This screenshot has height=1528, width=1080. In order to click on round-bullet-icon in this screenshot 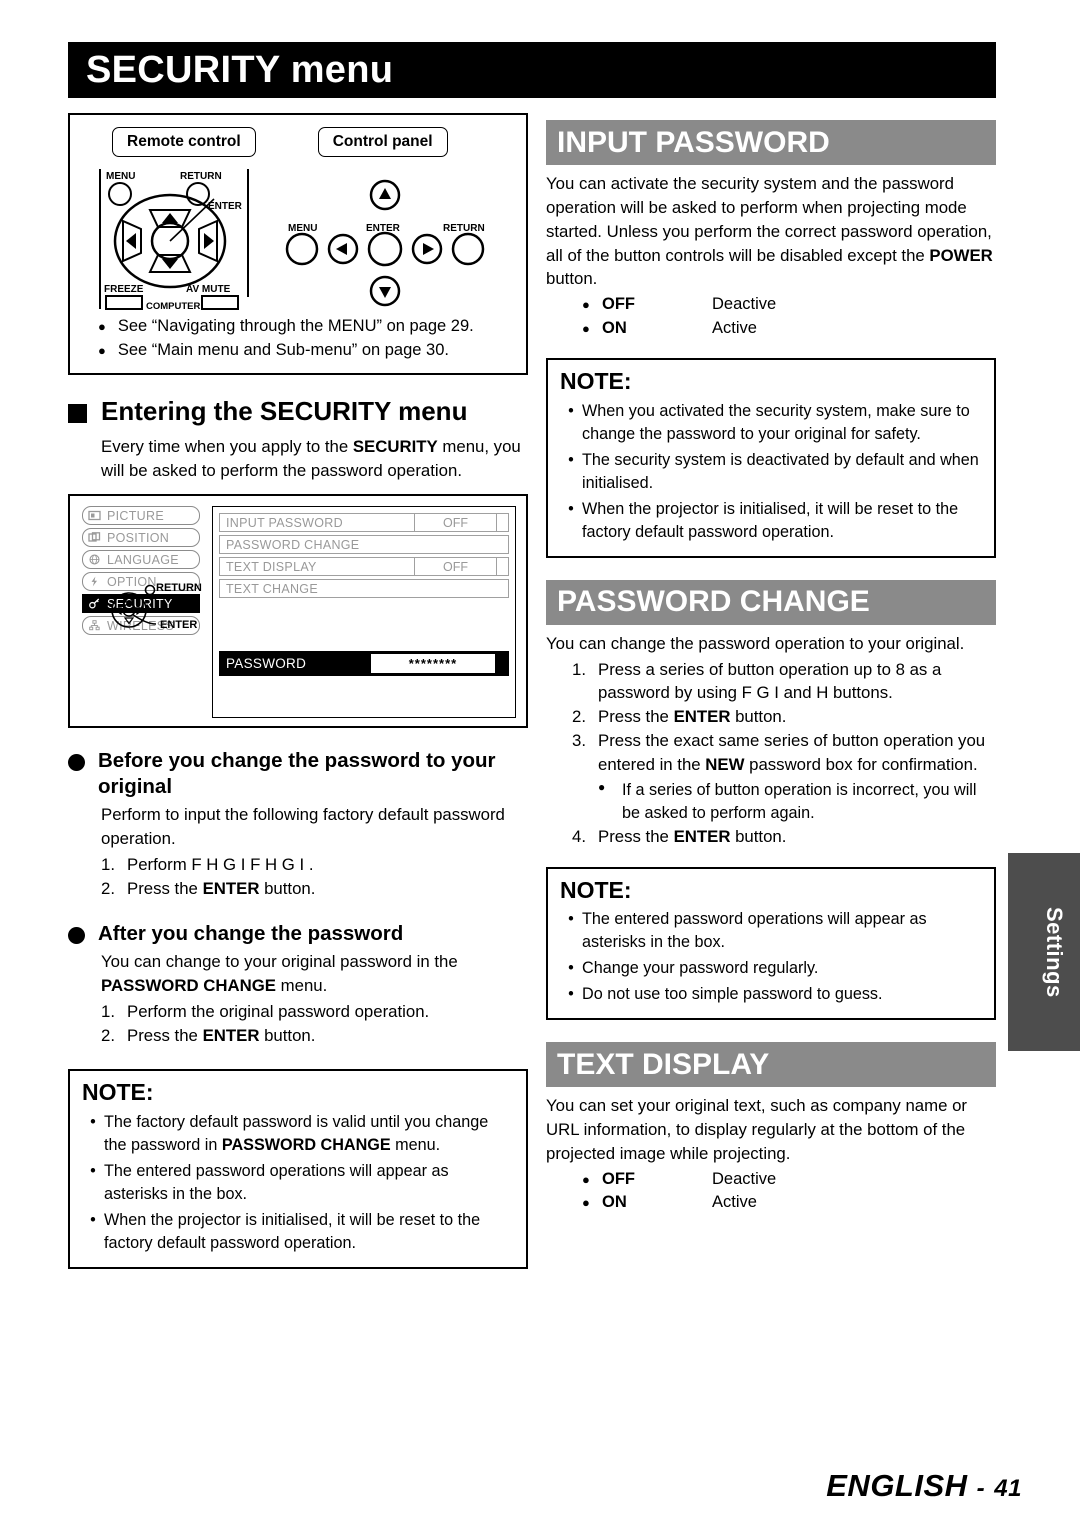, I will do `click(76, 763)`.